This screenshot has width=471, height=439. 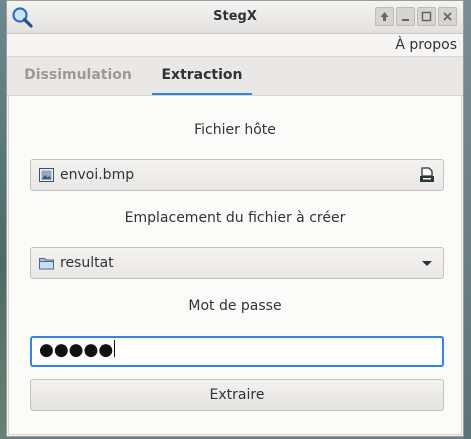 I want to click on text-caret, so click(x=115, y=348).